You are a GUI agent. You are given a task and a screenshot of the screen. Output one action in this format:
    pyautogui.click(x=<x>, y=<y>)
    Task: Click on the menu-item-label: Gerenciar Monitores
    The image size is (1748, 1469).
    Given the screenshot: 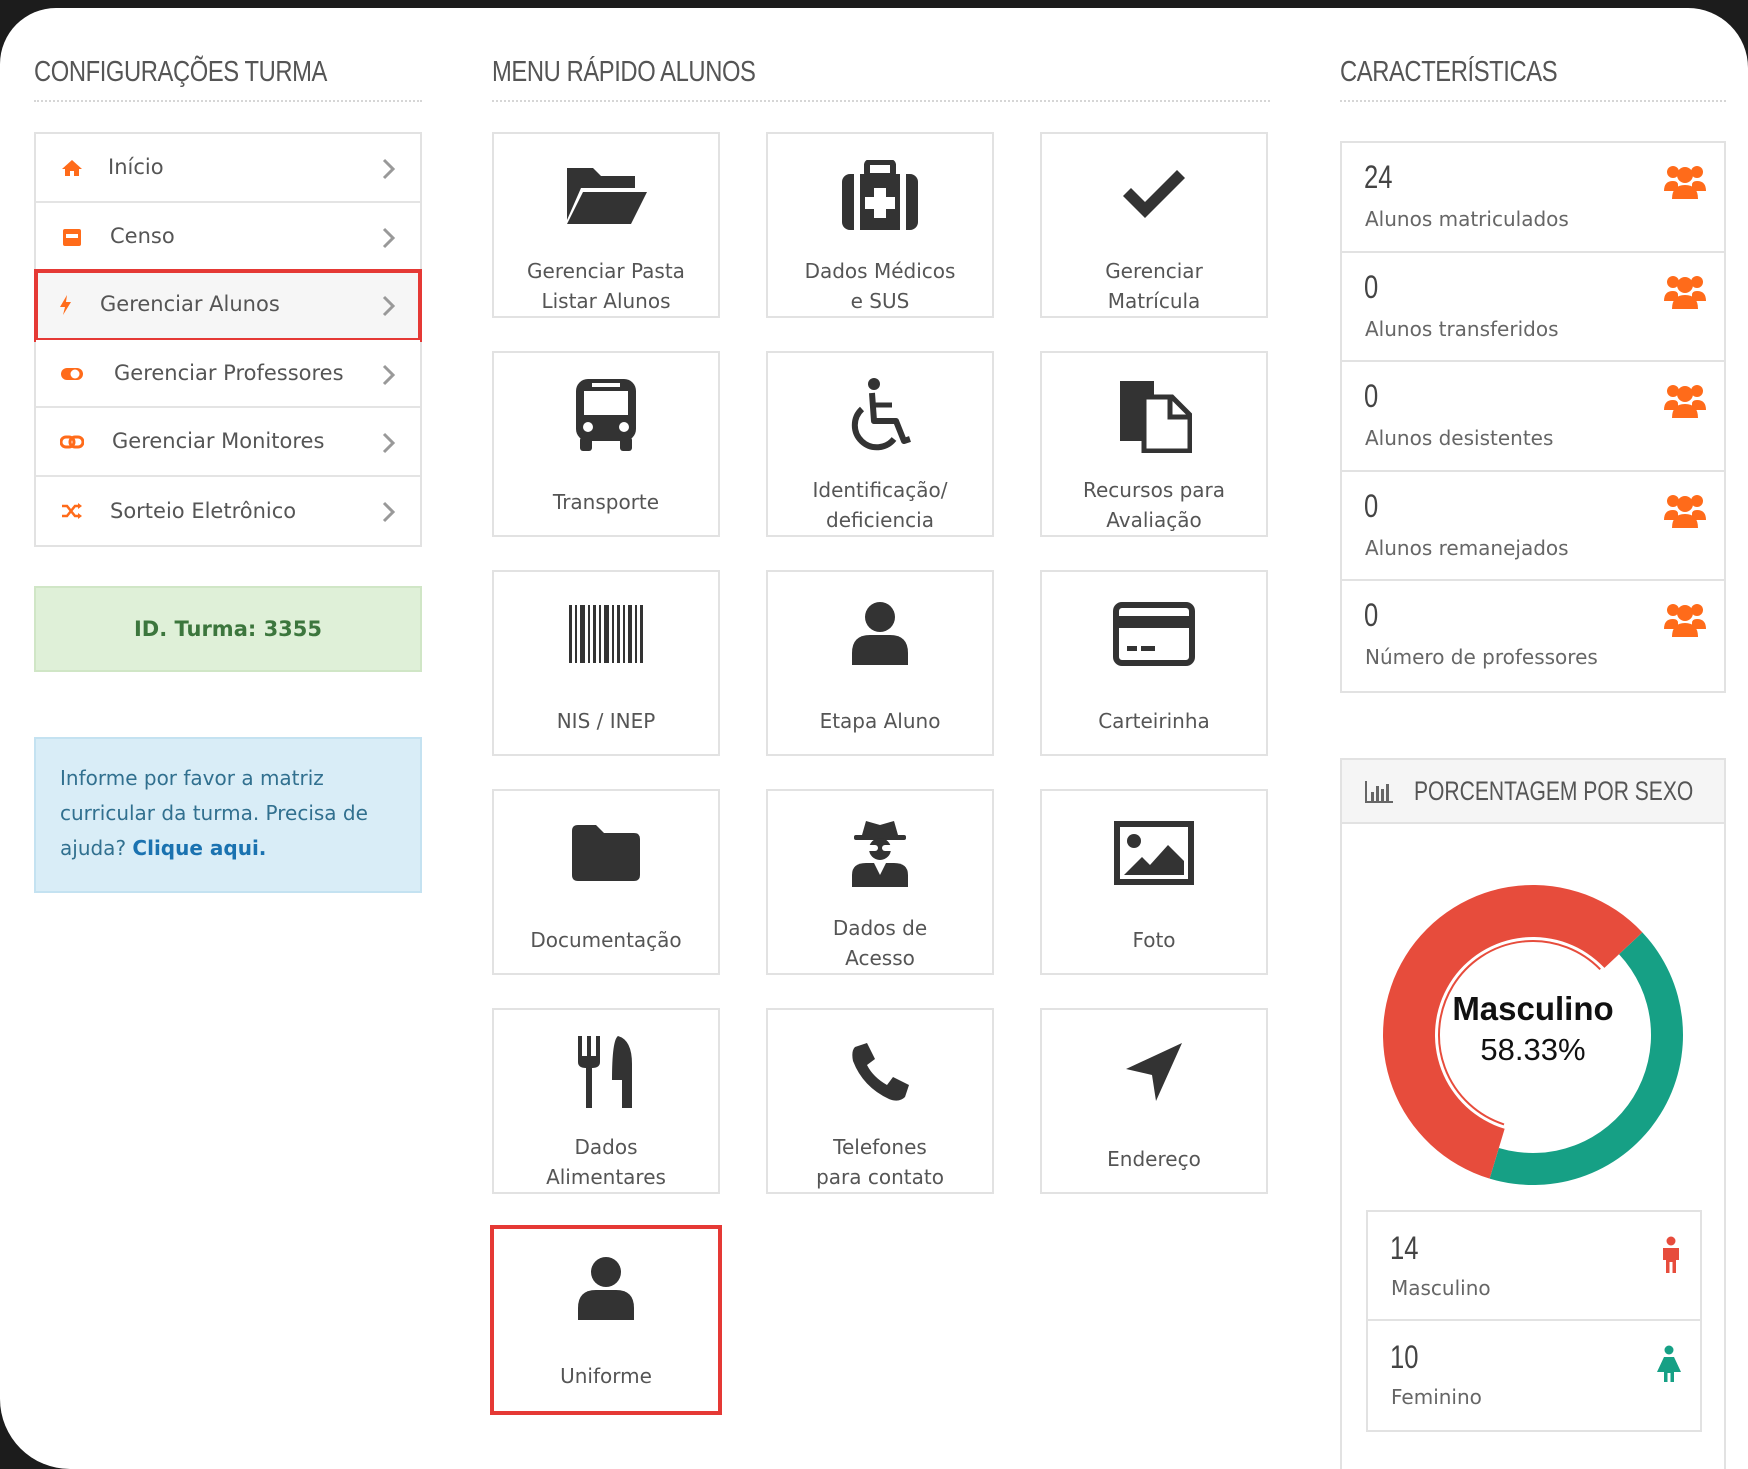 What is the action you would take?
    pyautogui.click(x=218, y=441)
    